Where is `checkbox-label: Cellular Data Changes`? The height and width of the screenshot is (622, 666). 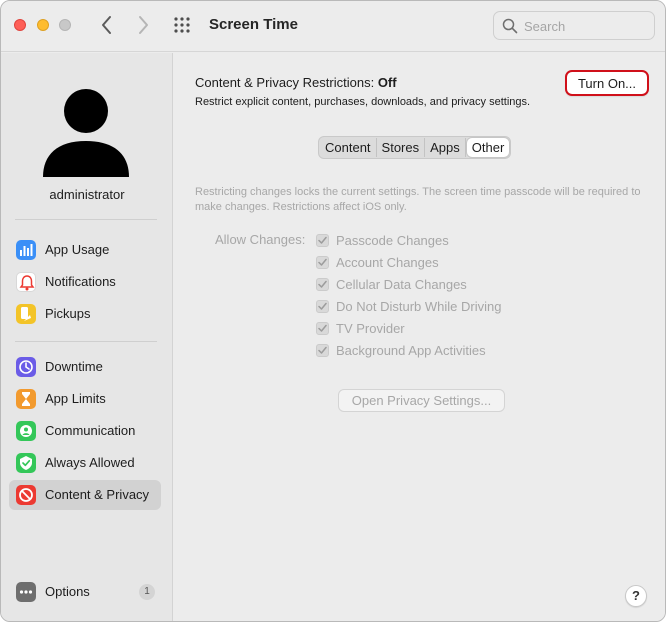 checkbox-label: Cellular Data Changes is located at coordinates (401, 284).